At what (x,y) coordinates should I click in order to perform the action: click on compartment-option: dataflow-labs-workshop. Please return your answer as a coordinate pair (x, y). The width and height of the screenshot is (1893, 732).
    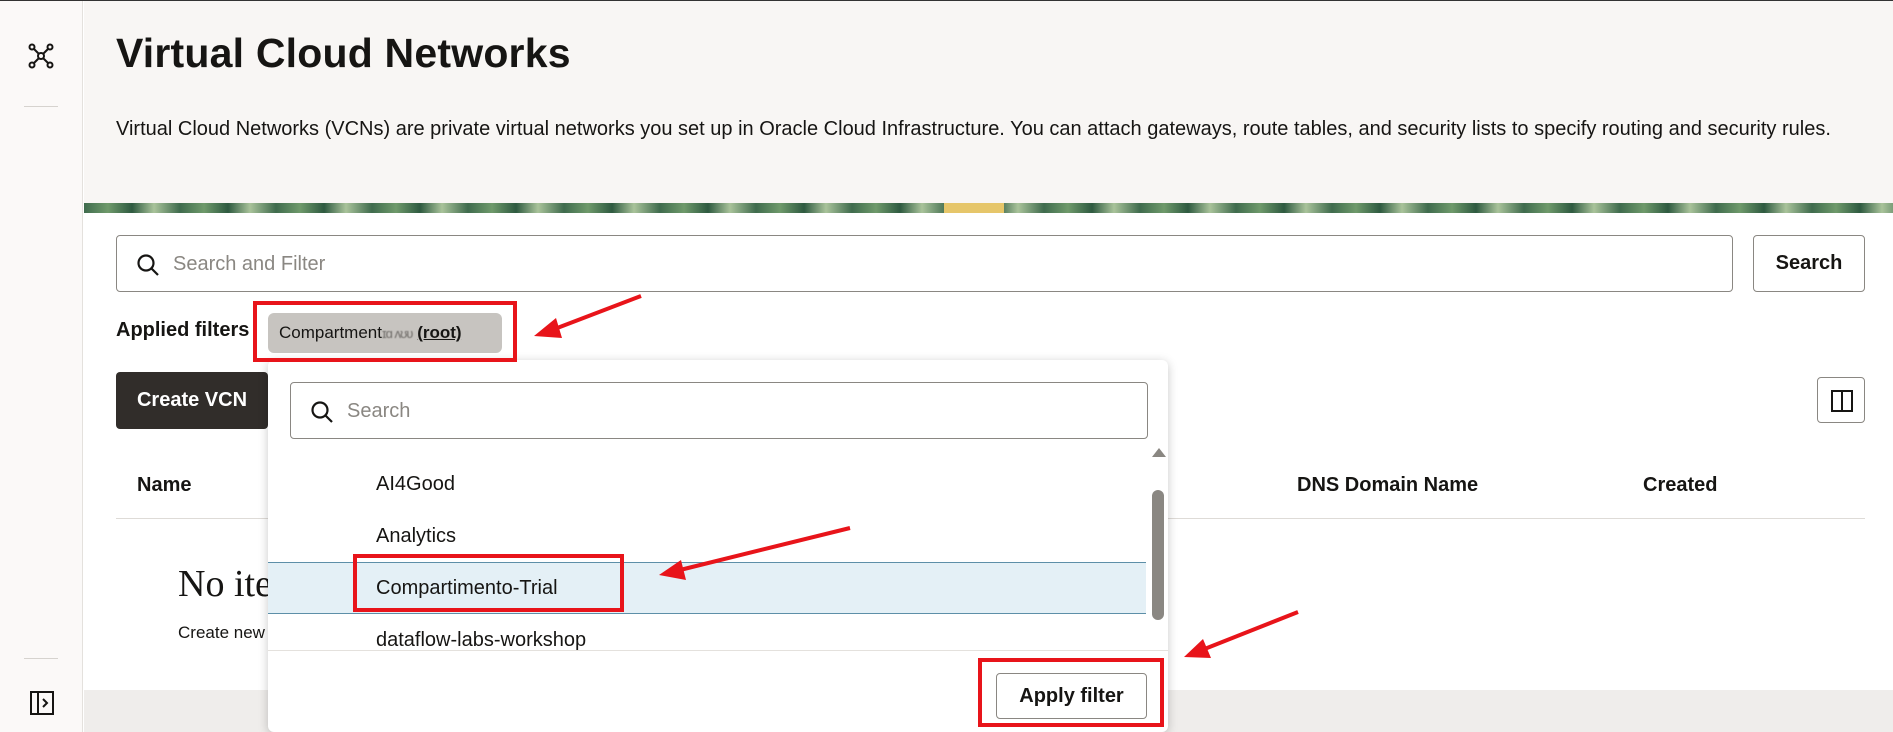
    Looking at the image, I should click on (707, 632).